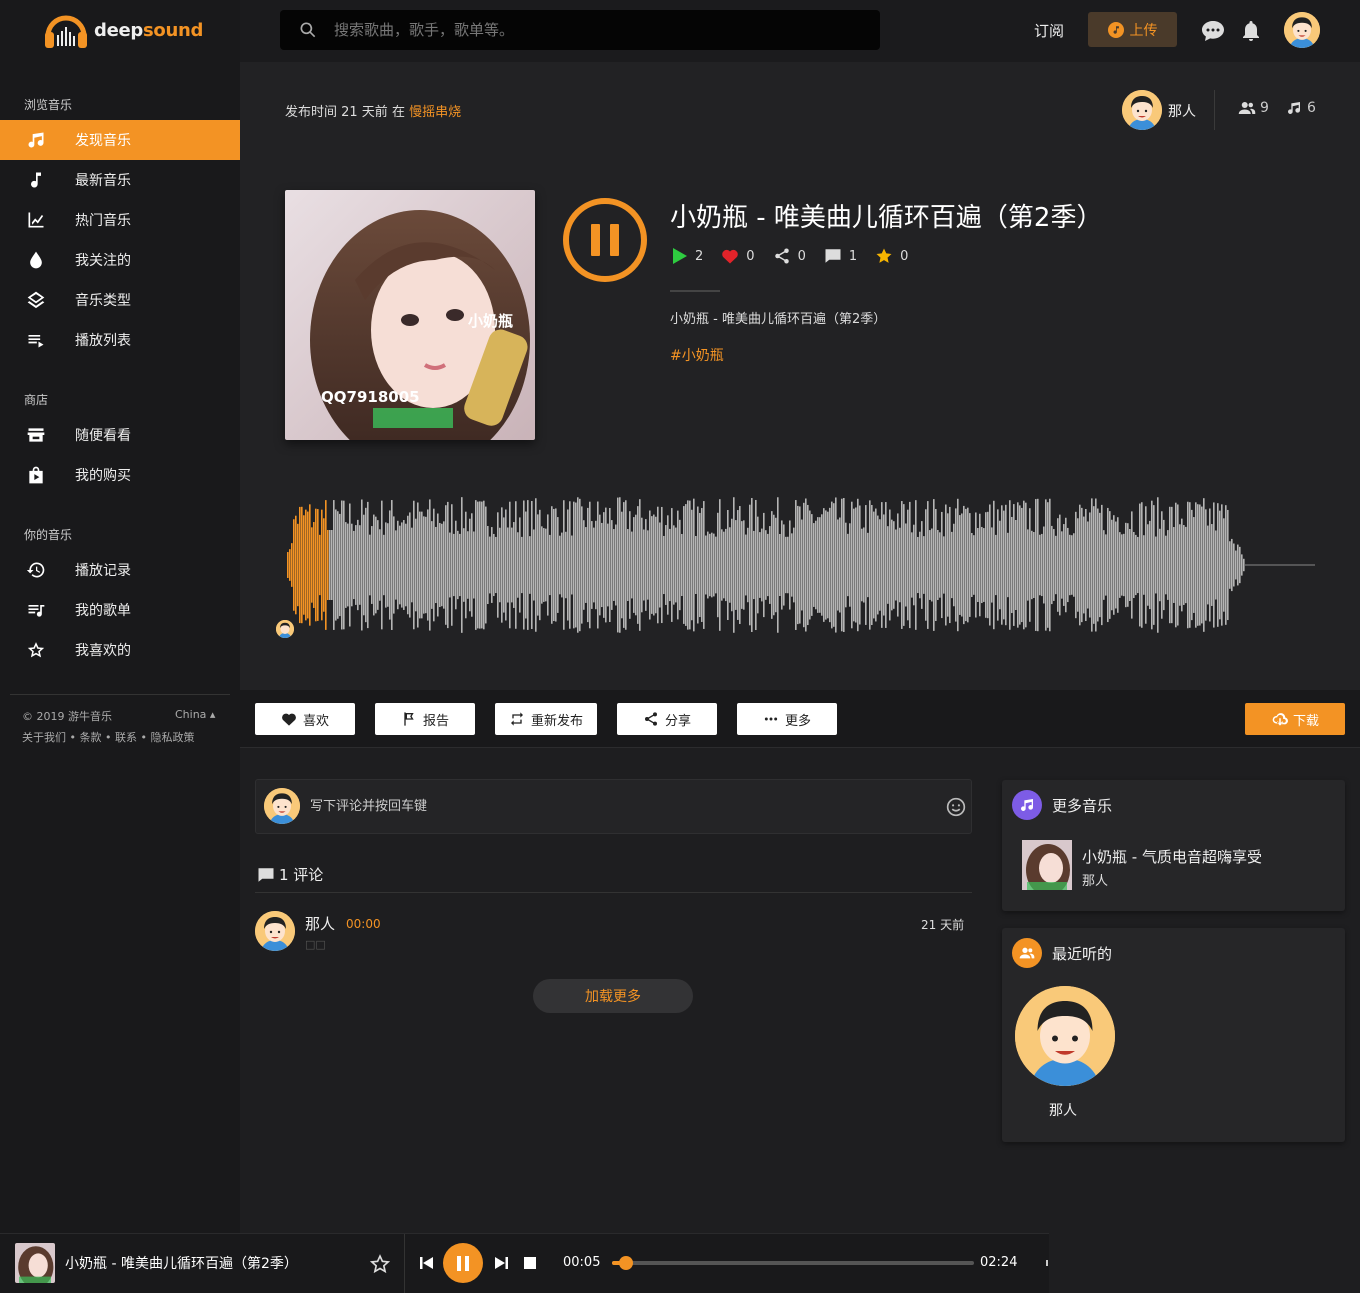  What do you see at coordinates (120, 340) in the screenshot?
I see `sidebar-item-playlists: 播放列表` at bounding box center [120, 340].